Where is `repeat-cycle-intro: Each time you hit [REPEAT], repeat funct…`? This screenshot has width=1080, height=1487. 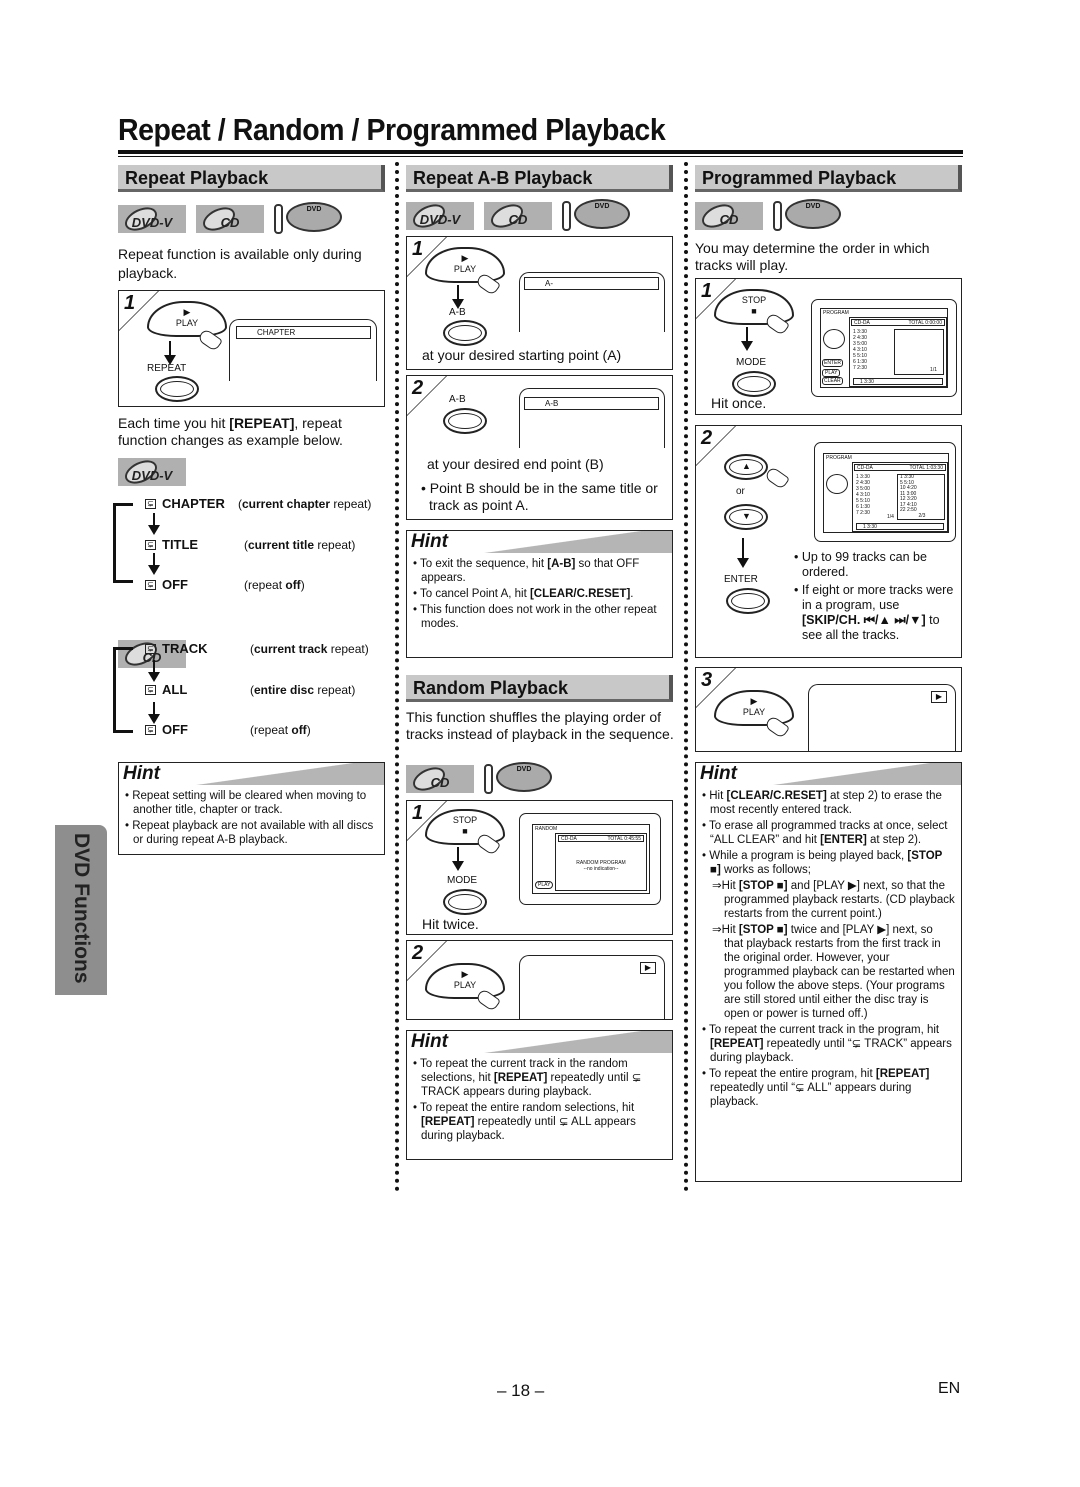 repeat-cycle-intro: Each time you hit [REPEAT], repeat funct… is located at coordinates (230, 431).